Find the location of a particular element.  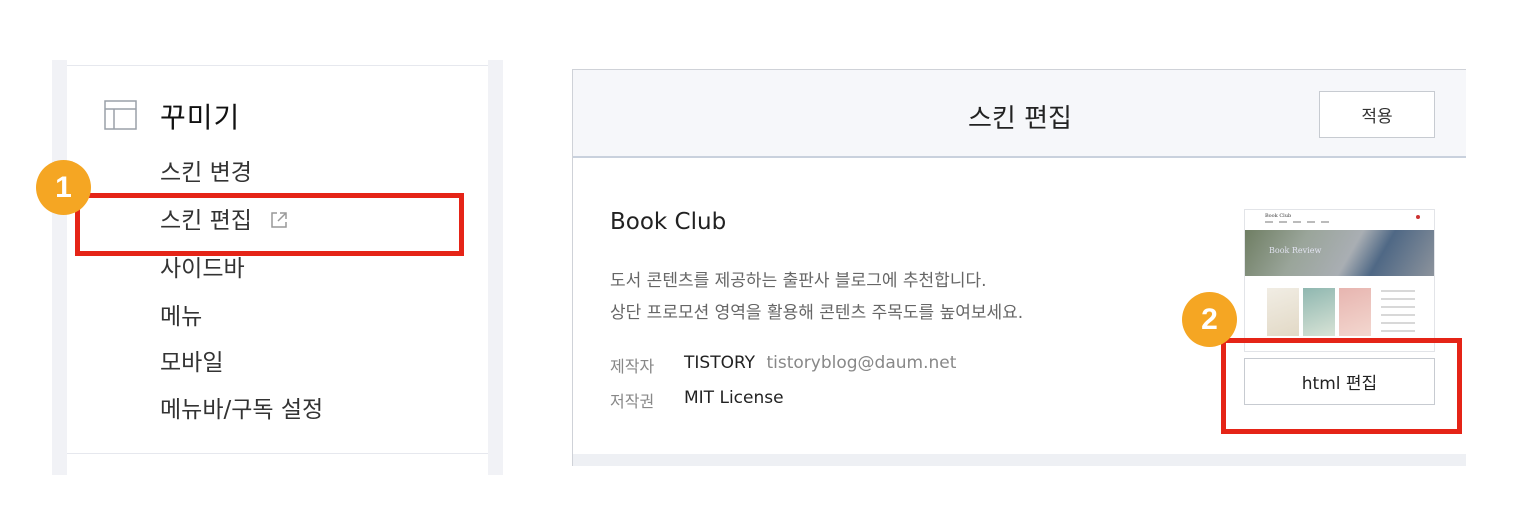

author-value: TISTORY tistoryblog@daum.net is located at coordinates (820, 363).